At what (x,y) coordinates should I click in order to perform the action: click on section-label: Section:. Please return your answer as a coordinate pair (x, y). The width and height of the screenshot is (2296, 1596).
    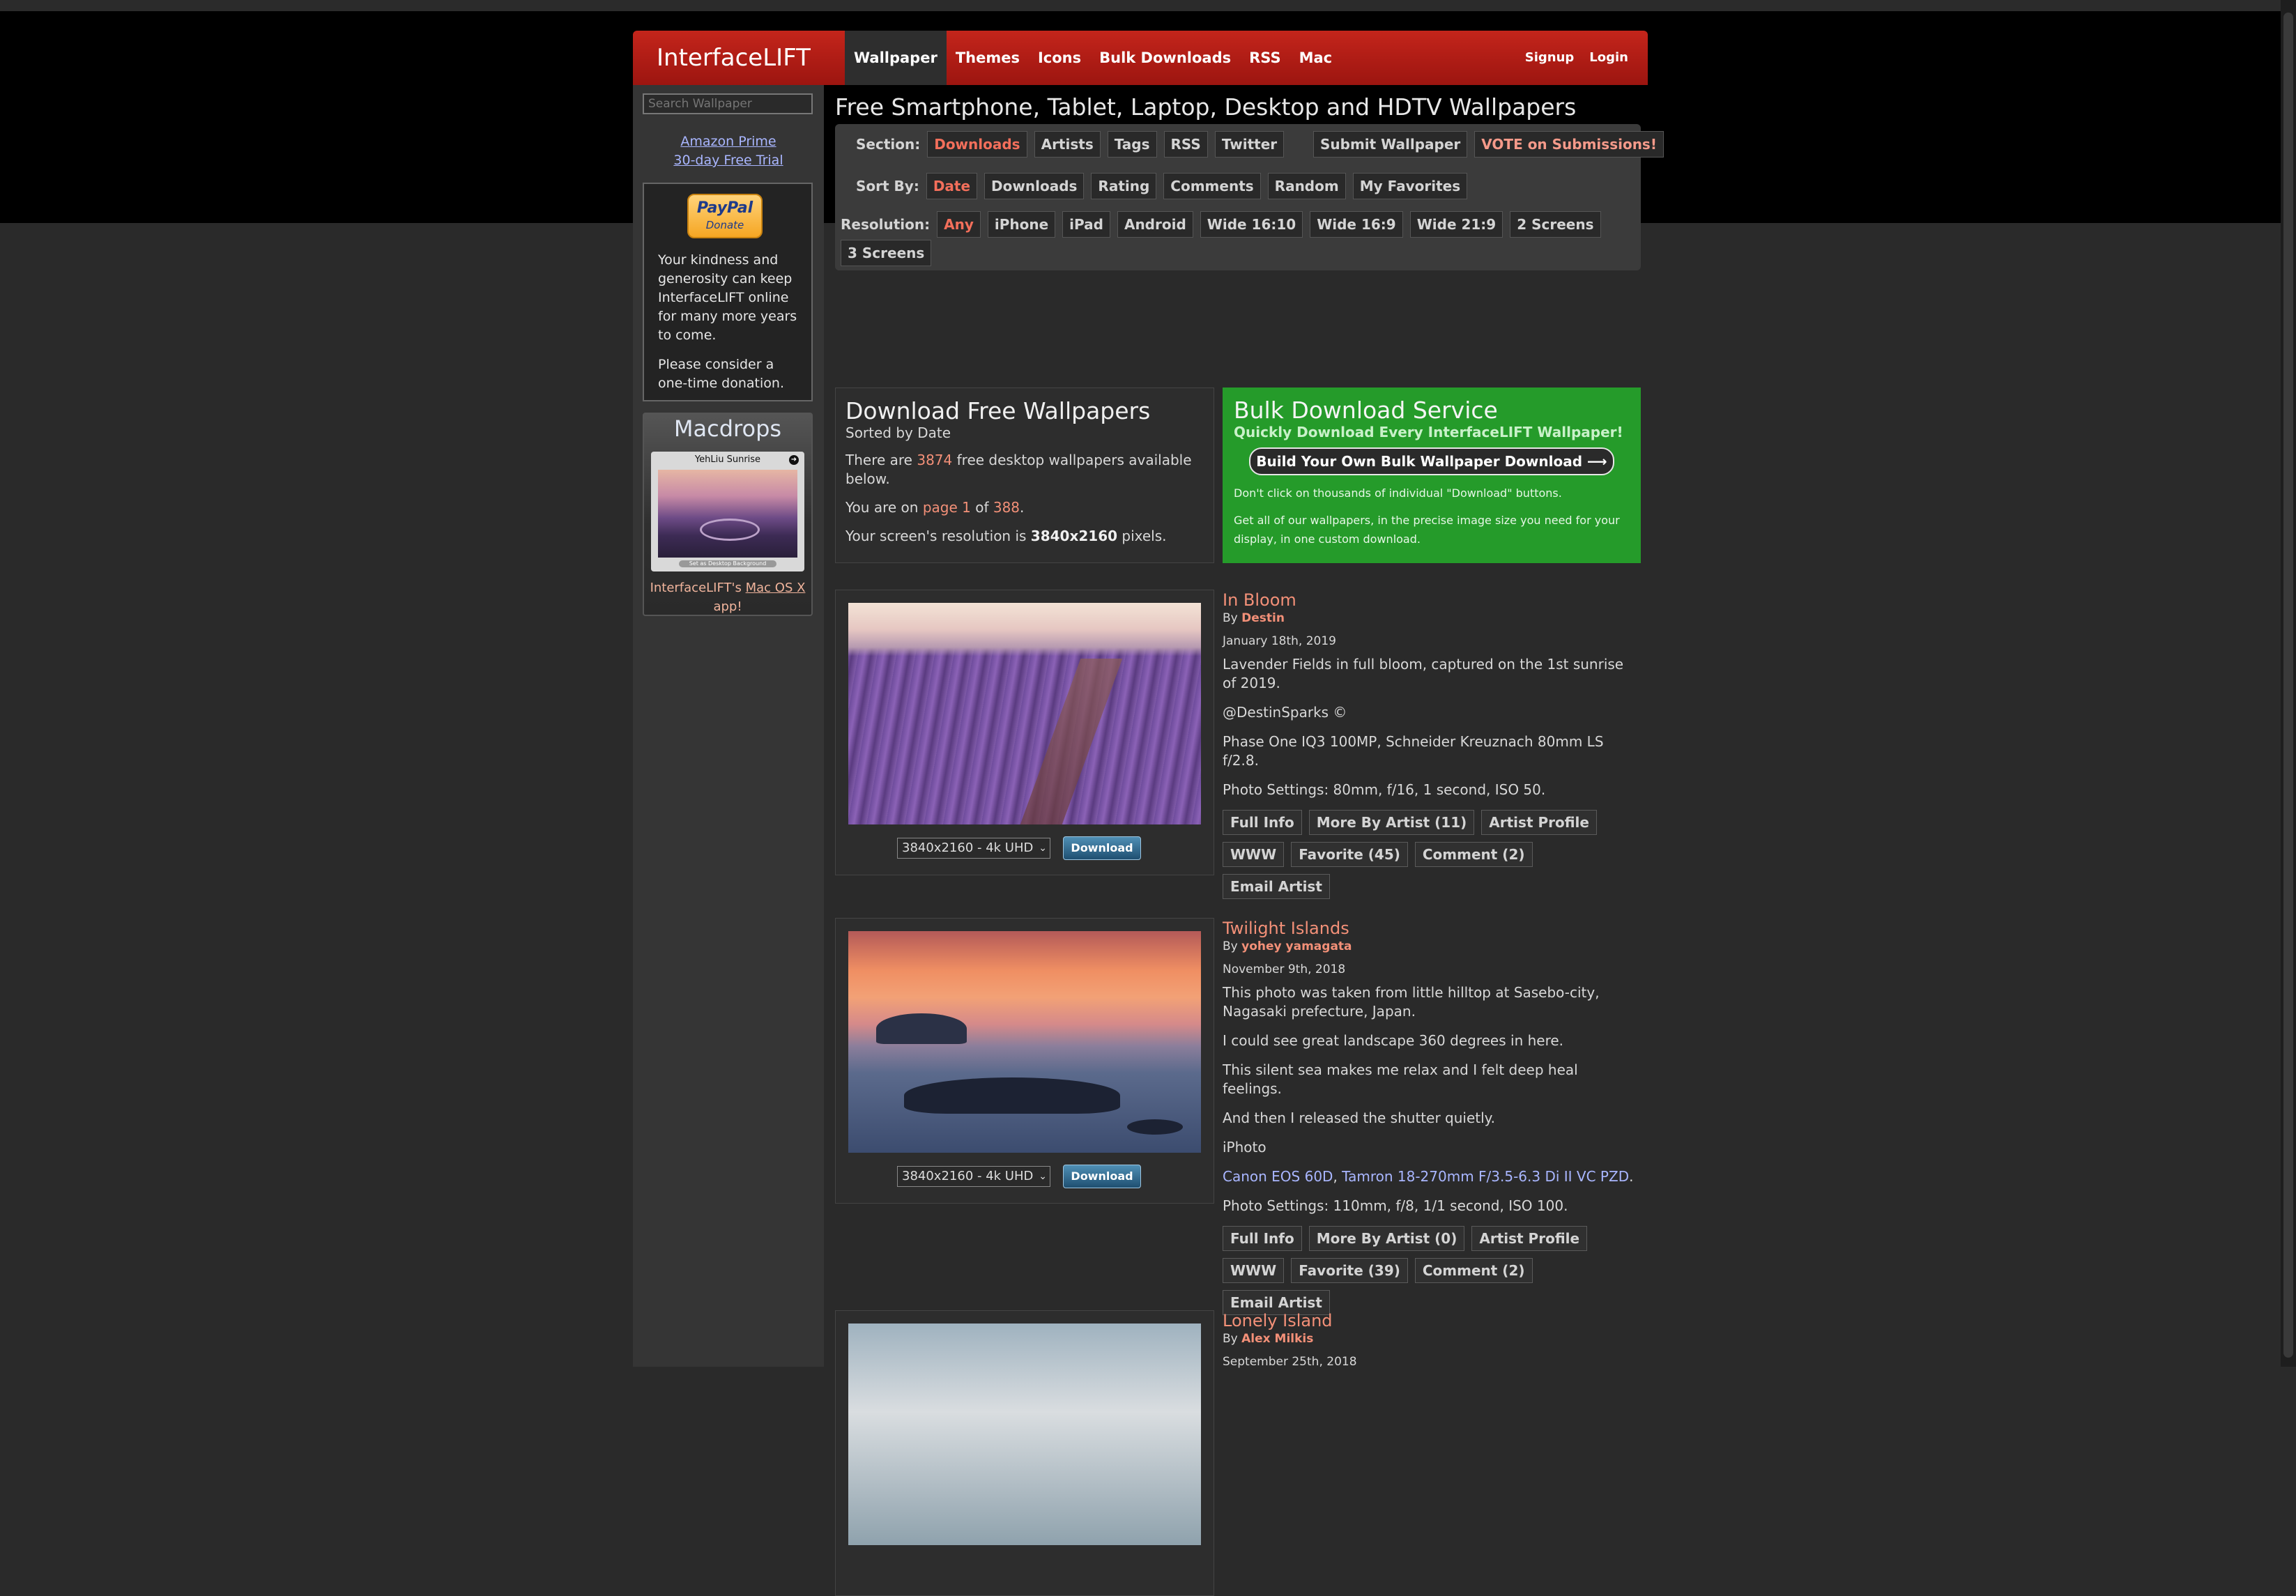
    Looking at the image, I should click on (889, 144).